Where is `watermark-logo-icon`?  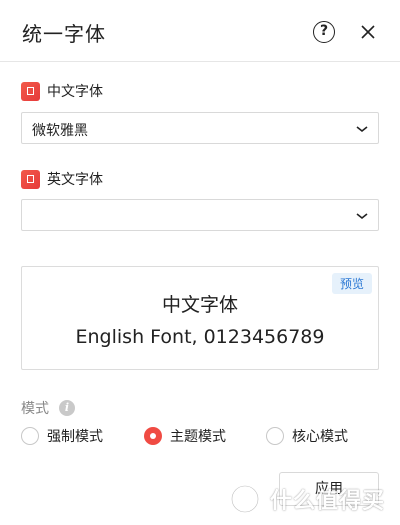 watermark-logo-icon is located at coordinates (245, 499).